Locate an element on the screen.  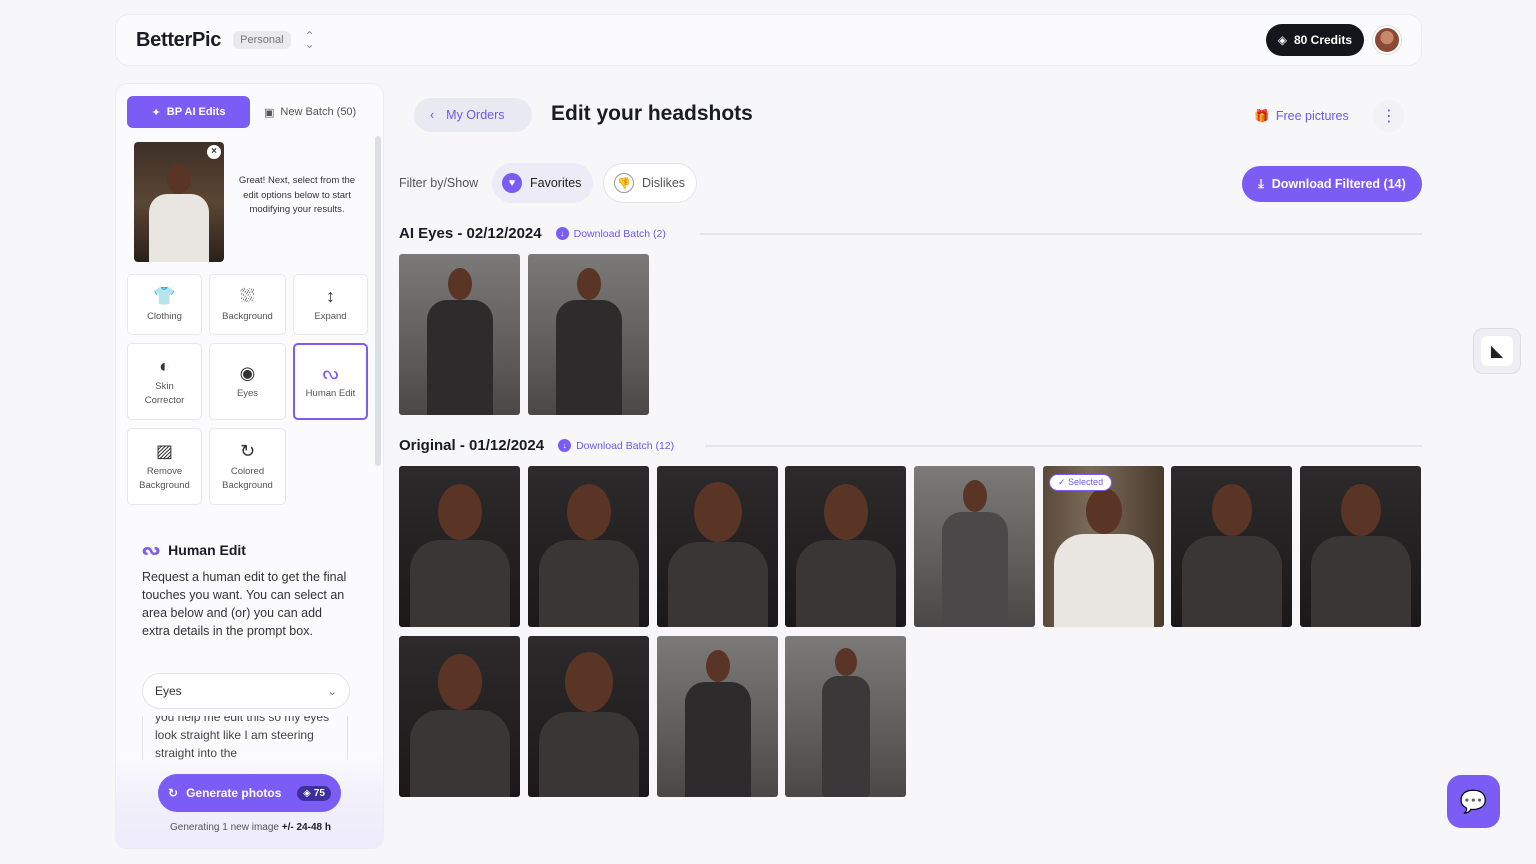
expand-icon: ↕ is located at coordinates (330, 295).